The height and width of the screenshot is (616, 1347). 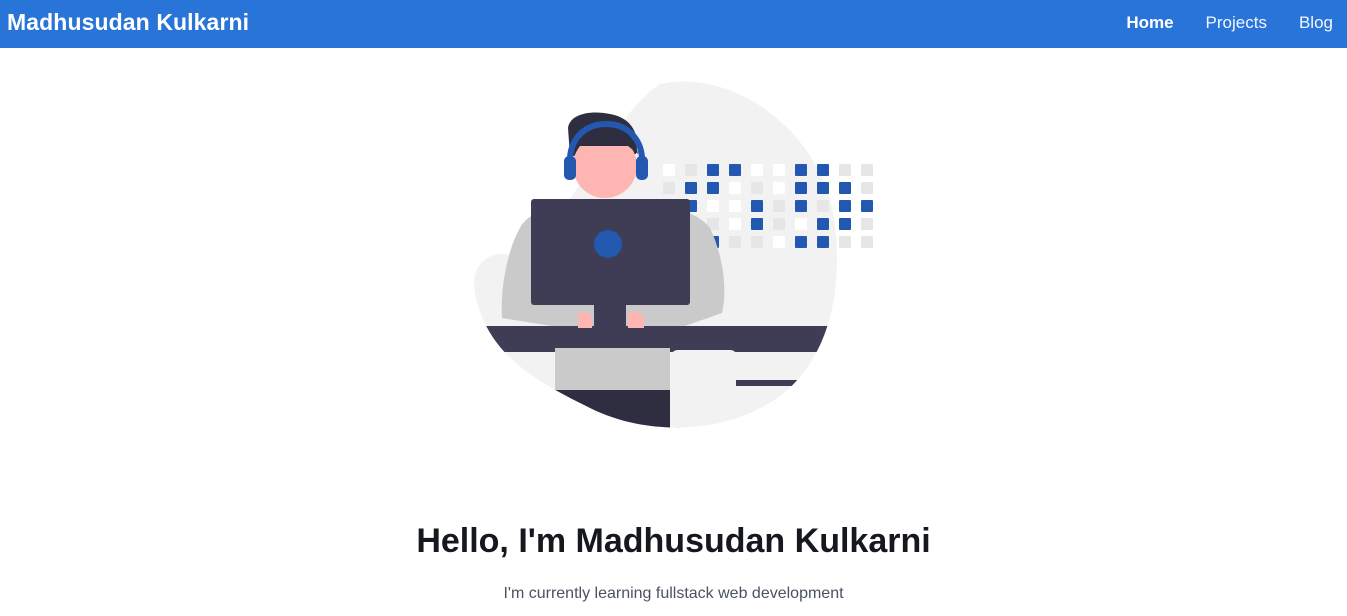 What do you see at coordinates (610, 316) in the screenshot?
I see `monitor-stand` at bounding box center [610, 316].